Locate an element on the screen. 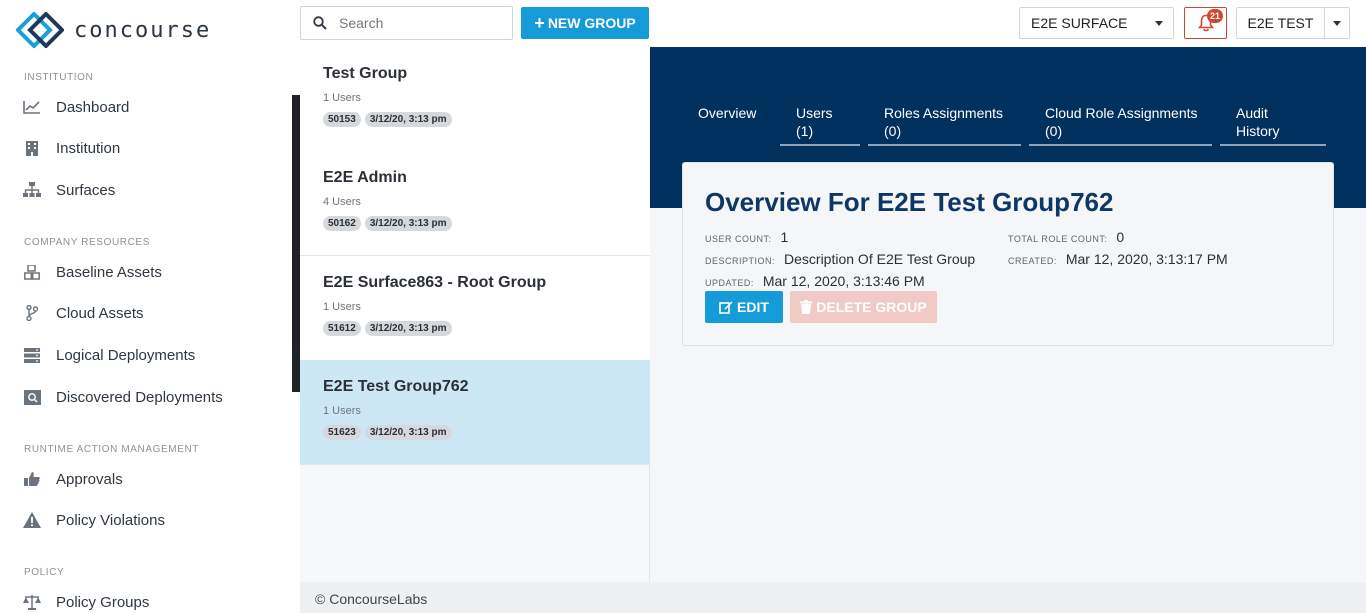 The image size is (1366, 613). sidebar-item-institution: Institution is located at coordinates (71, 148).